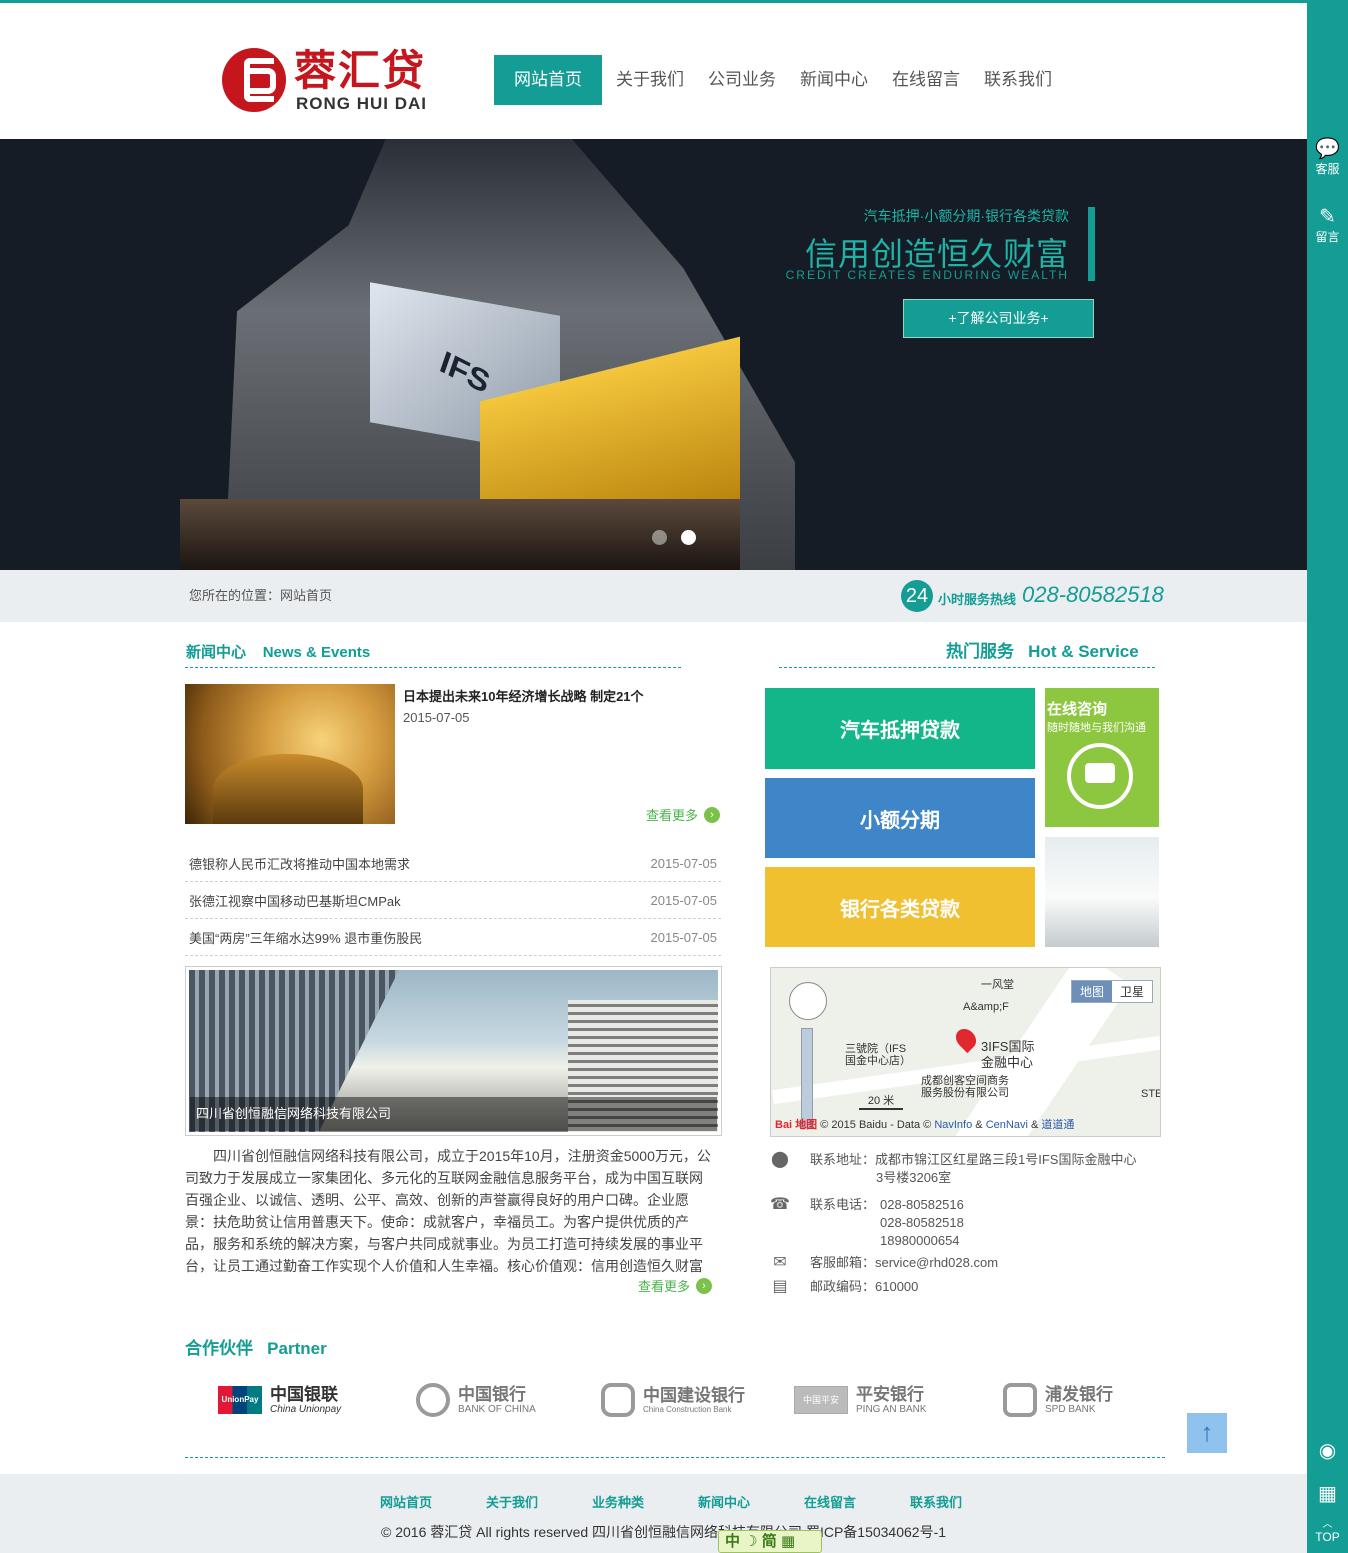  Describe the element at coordinates (1327, 217) in the screenshot. I see `edit-icon: ✎` at that location.